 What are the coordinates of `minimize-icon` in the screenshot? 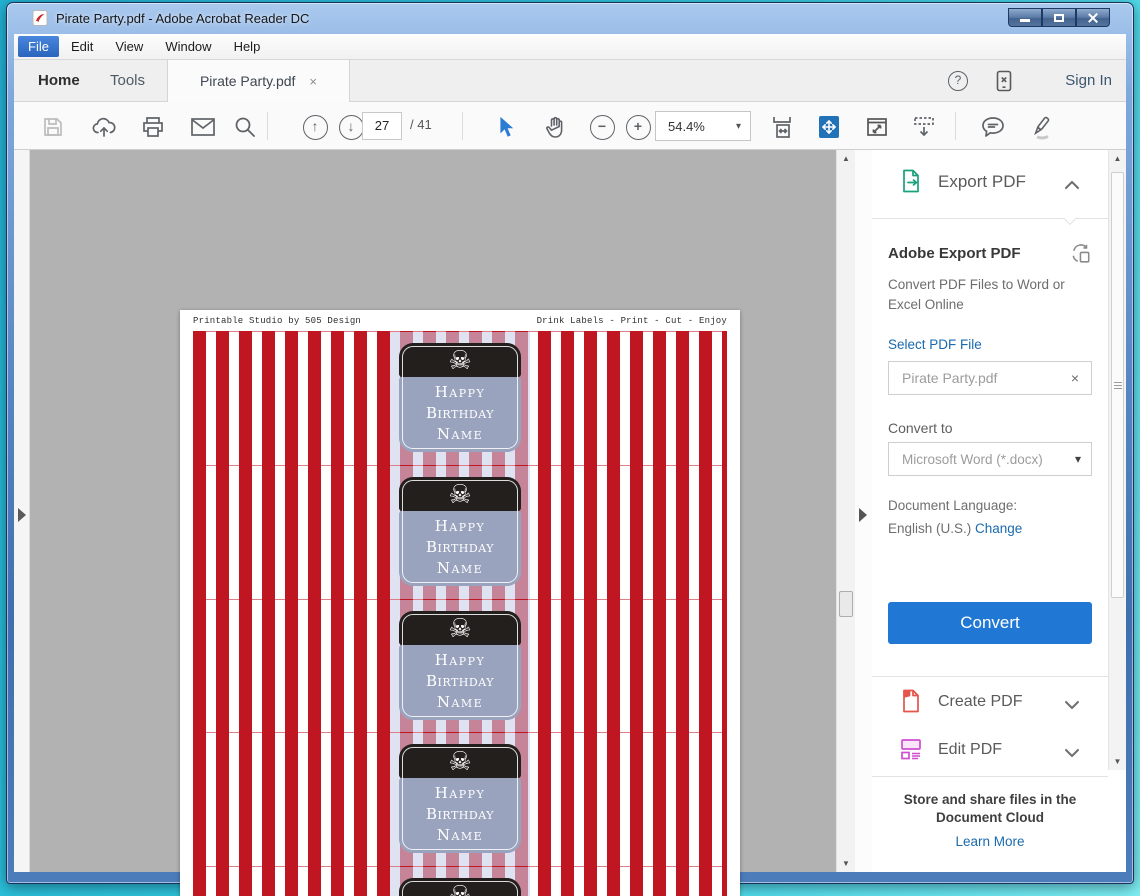 It's located at (1025, 20).